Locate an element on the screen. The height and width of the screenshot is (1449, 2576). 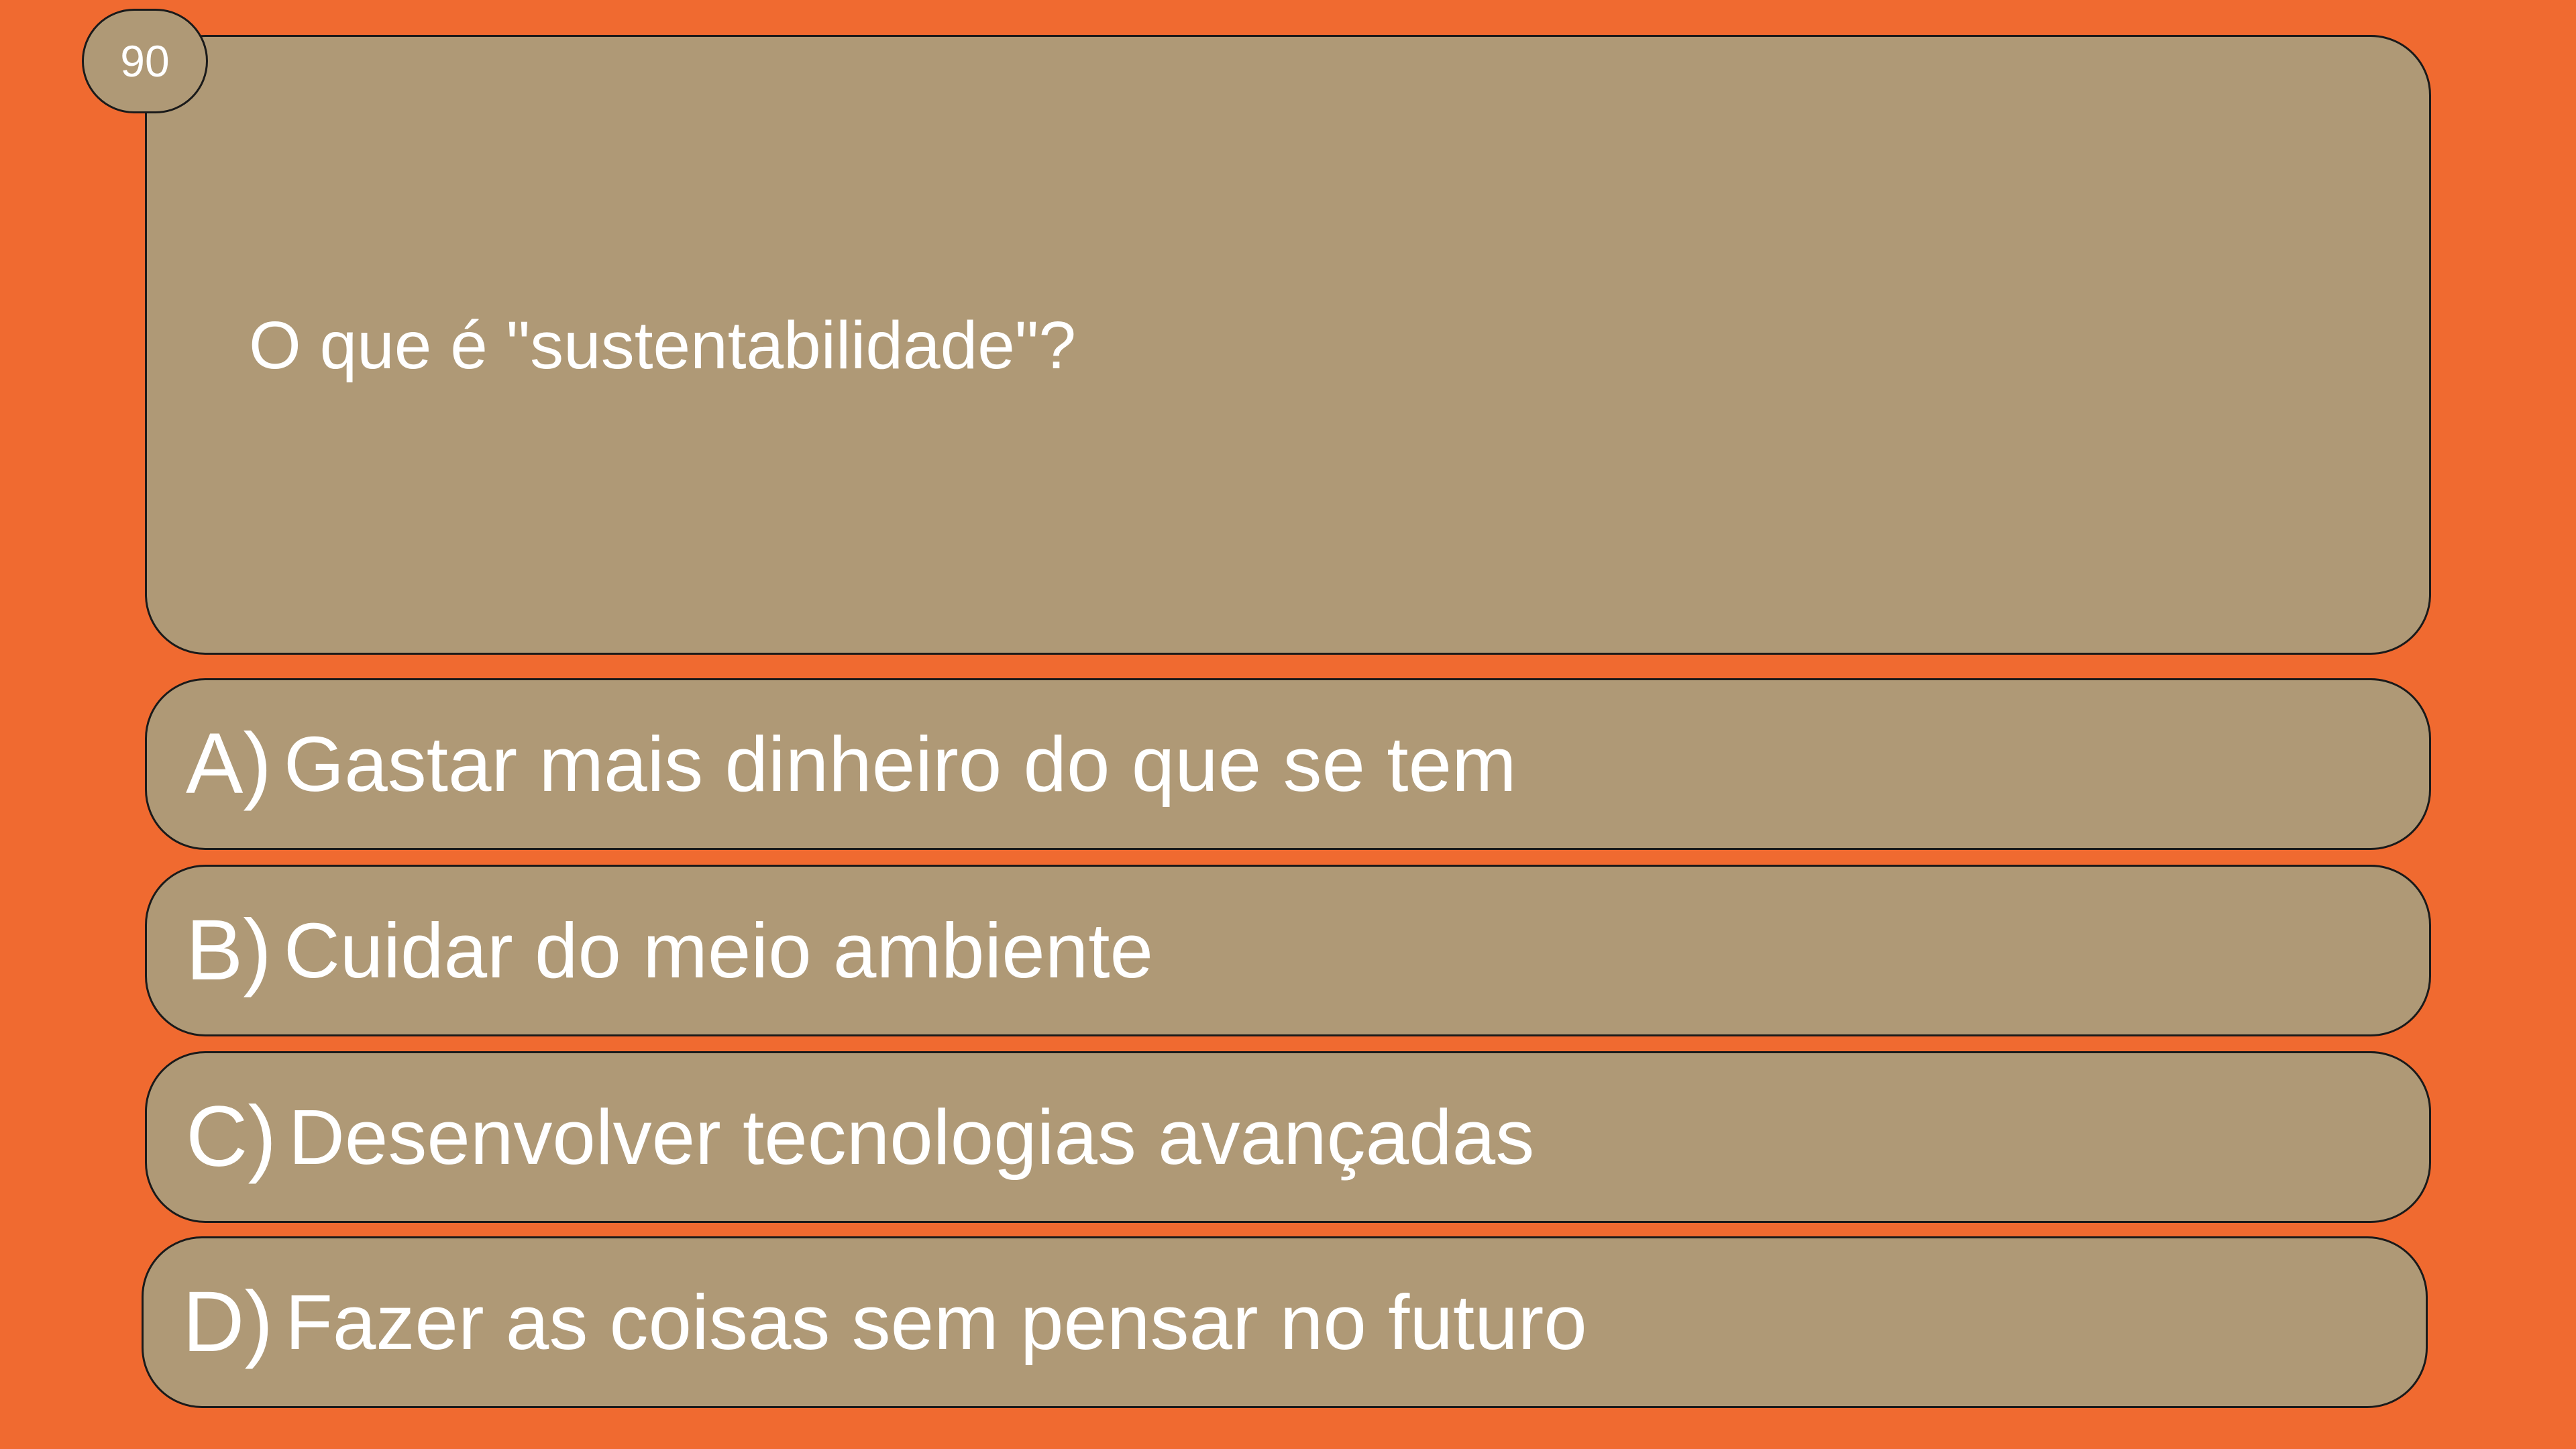
answer-option-c: C) Desenvolver tecnologias avançadas is located at coordinates (1288, 1137).